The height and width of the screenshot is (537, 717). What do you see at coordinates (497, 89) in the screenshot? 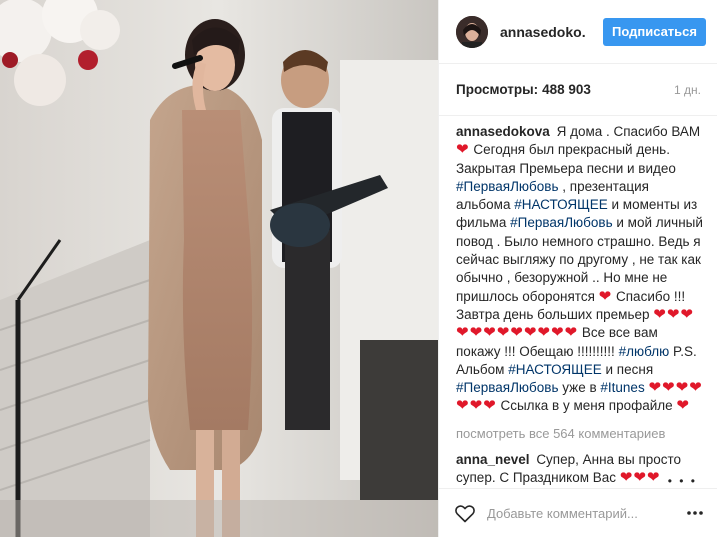
I see `views-label: Просмотры:` at bounding box center [497, 89].